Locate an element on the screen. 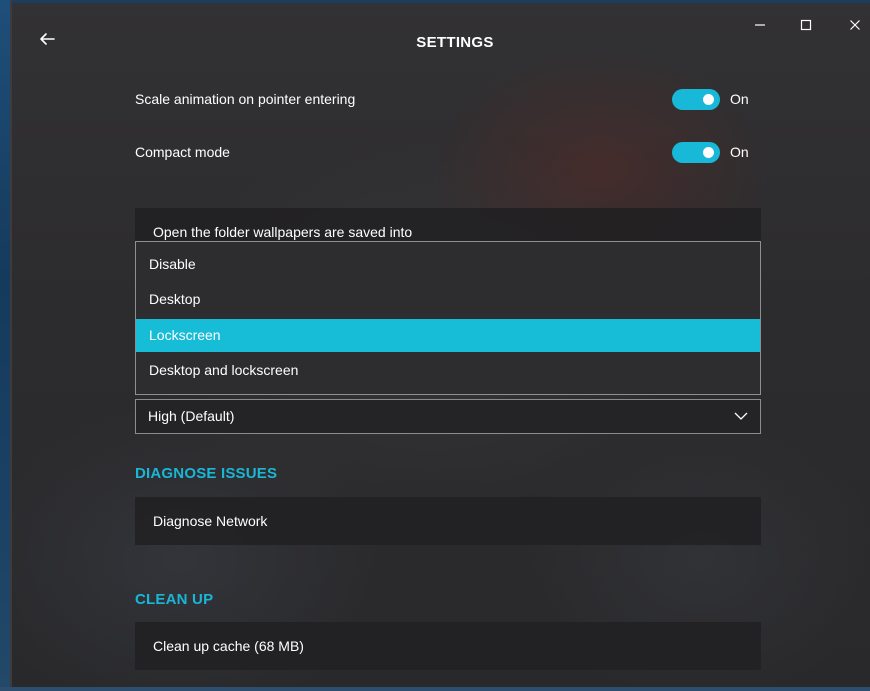 The height and width of the screenshot is (691, 870). scale-animation-label: Scale animation on pointer entering is located at coordinates (245, 99).